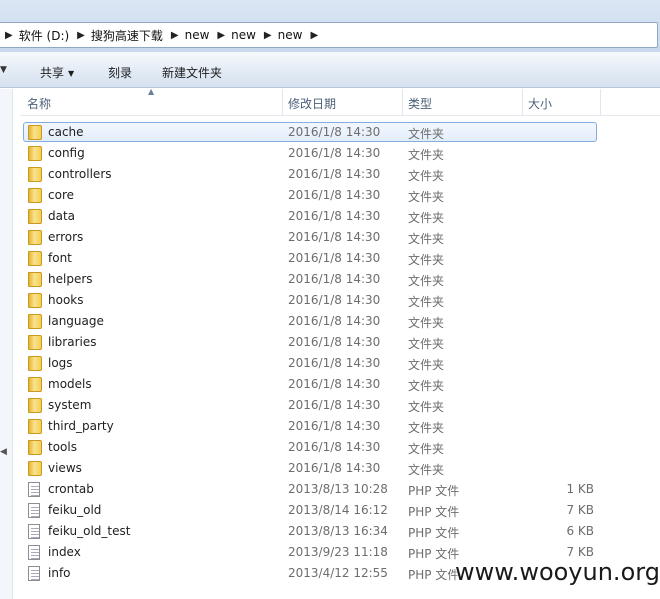 The height and width of the screenshot is (599, 660). I want to click on folder-row: helpers 2016/1/8 14:30 文件夹, so click(340, 279).